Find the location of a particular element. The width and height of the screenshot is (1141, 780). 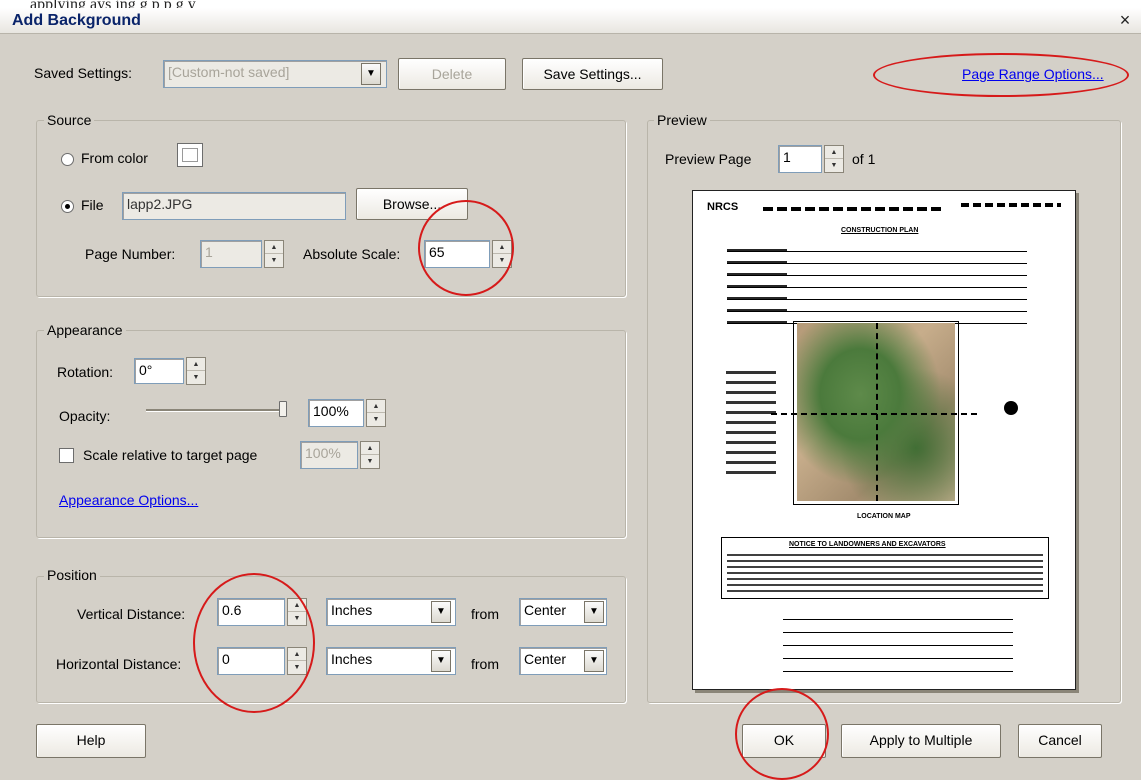

dialog-title: Add Background is located at coordinates (76, 20).